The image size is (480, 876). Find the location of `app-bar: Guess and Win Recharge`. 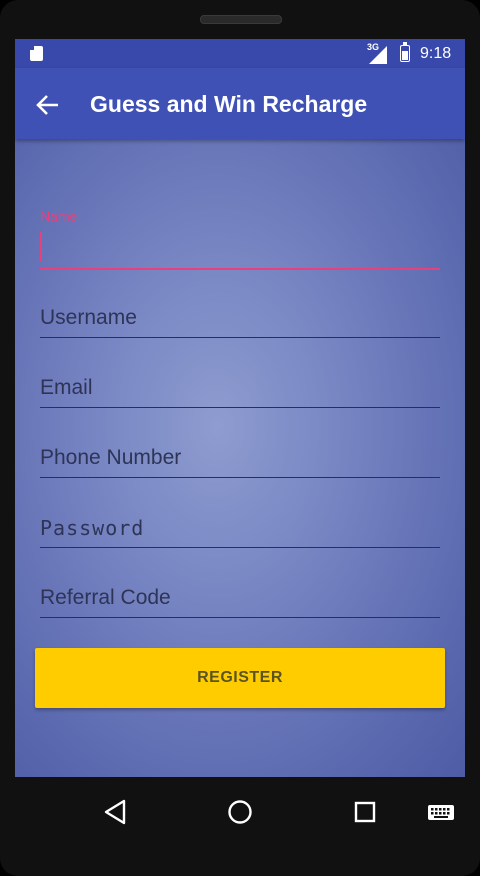

app-bar: Guess and Win Recharge is located at coordinates (240, 103).